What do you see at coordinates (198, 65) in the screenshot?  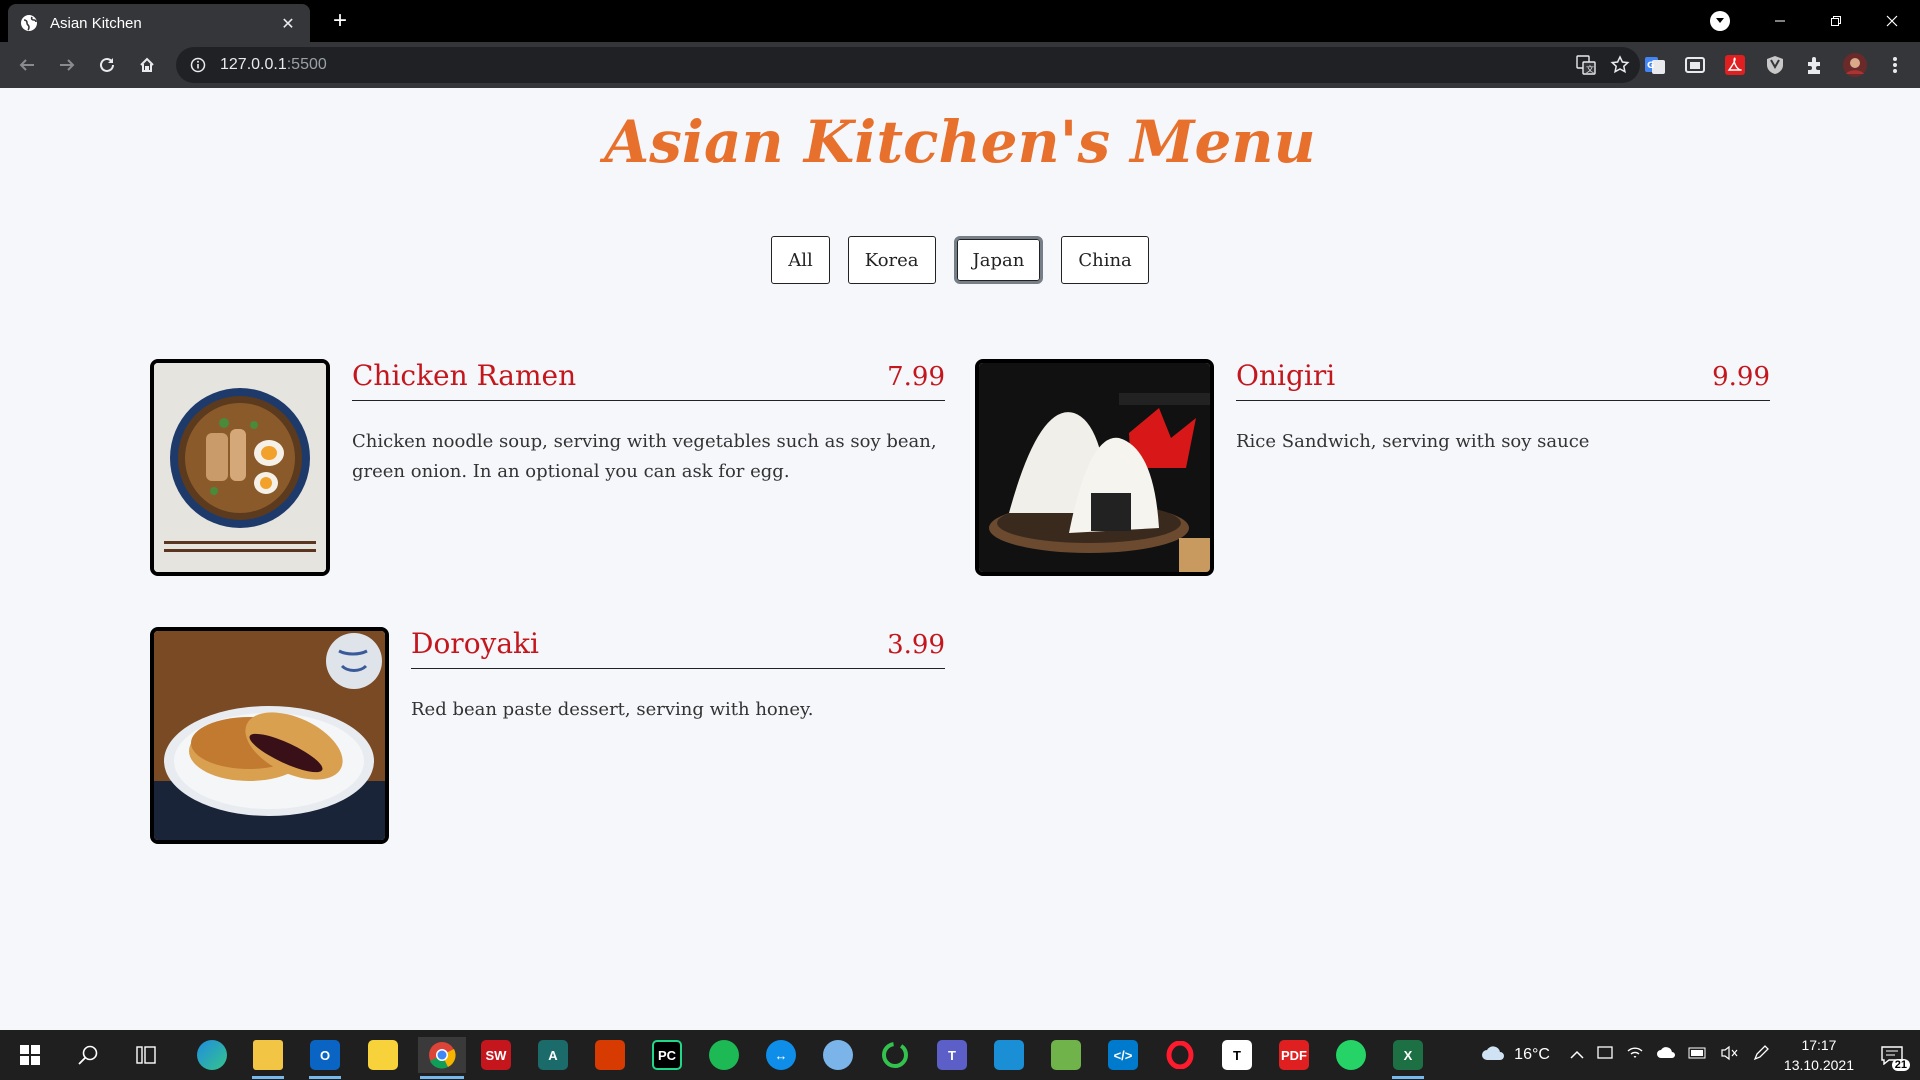 I see `info-icon` at bounding box center [198, 65].